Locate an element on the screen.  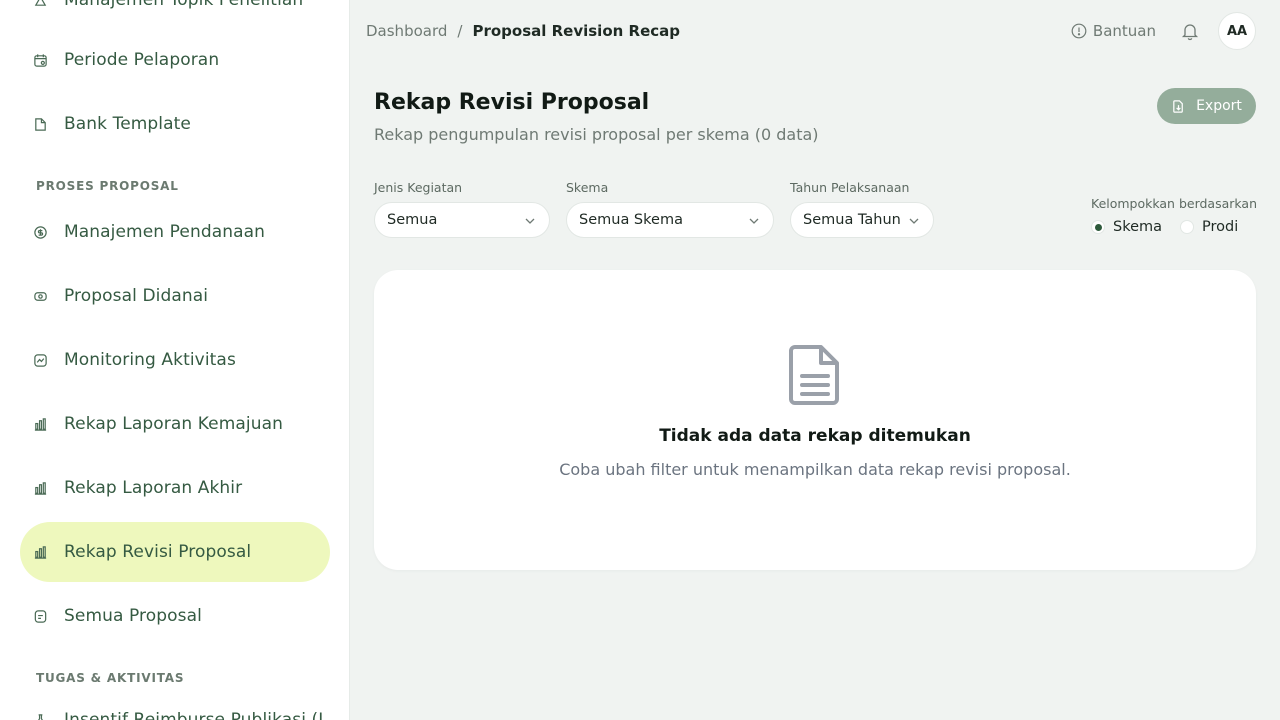
sidebar-item-bank-template: Bank Template is located at coordinates (175, 124).